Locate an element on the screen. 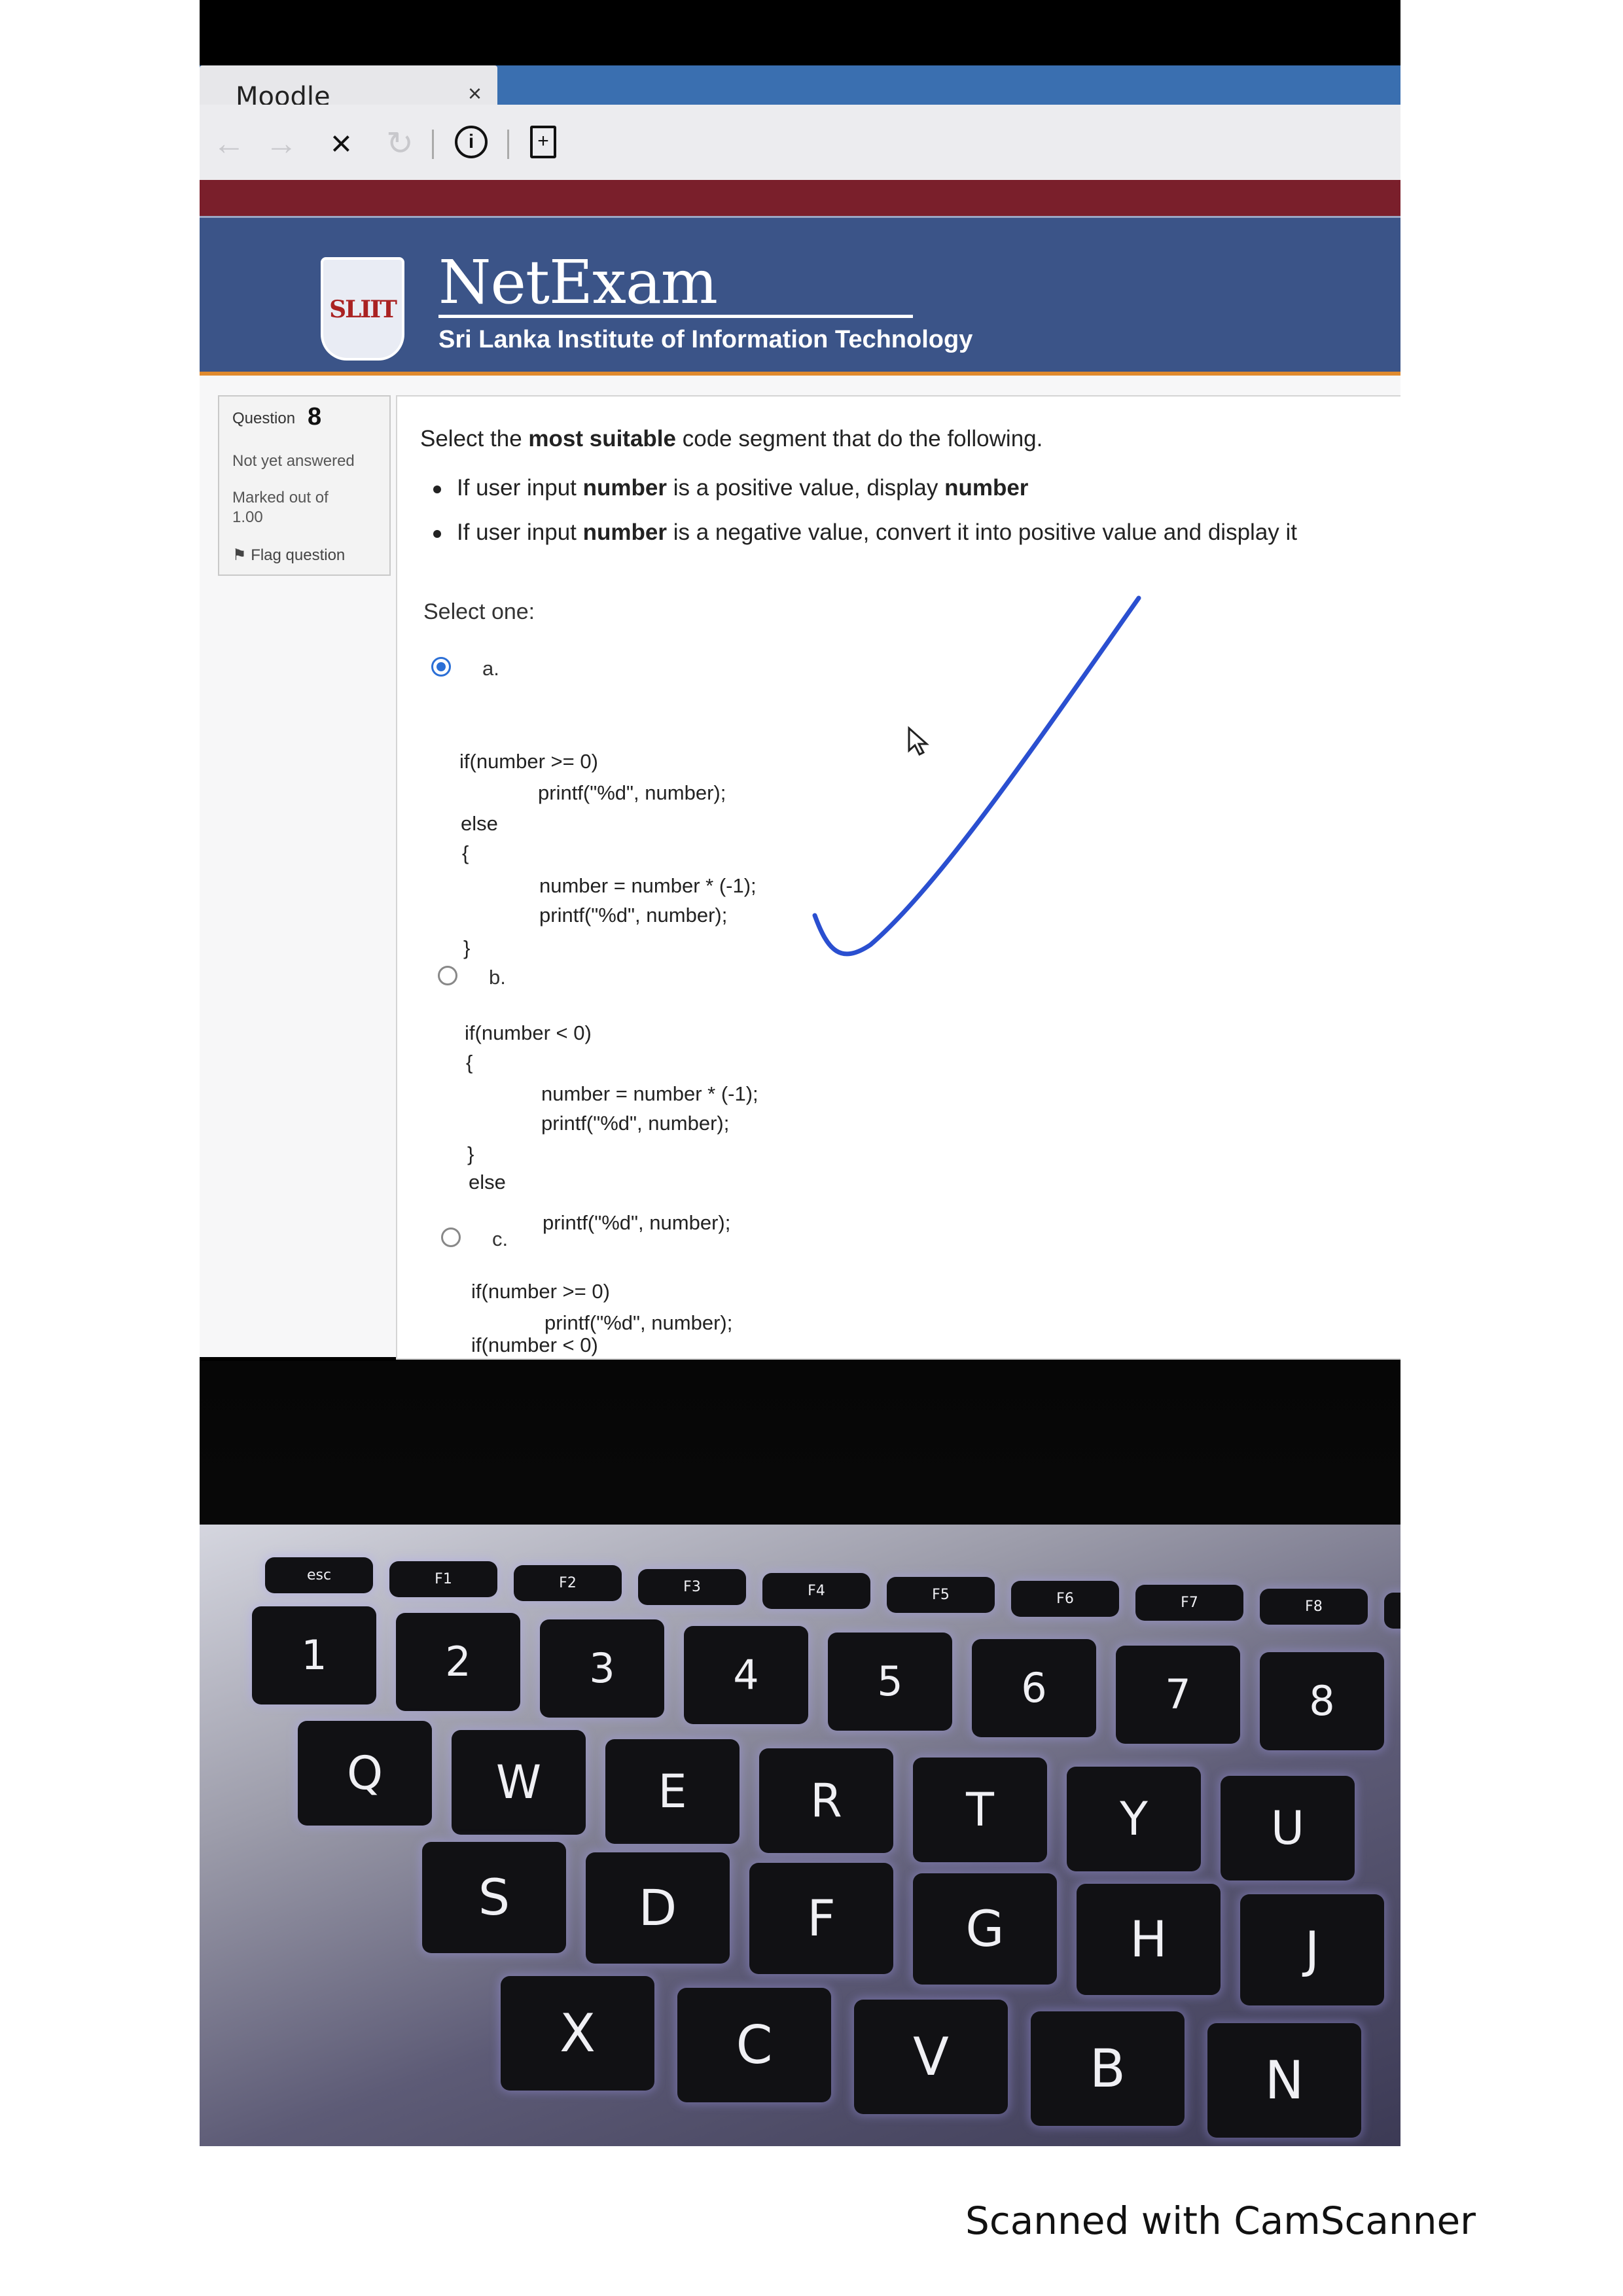 The width and height of the screenshot is (1623, 2296). letter-key: C is located at coordinates (754, 2045).